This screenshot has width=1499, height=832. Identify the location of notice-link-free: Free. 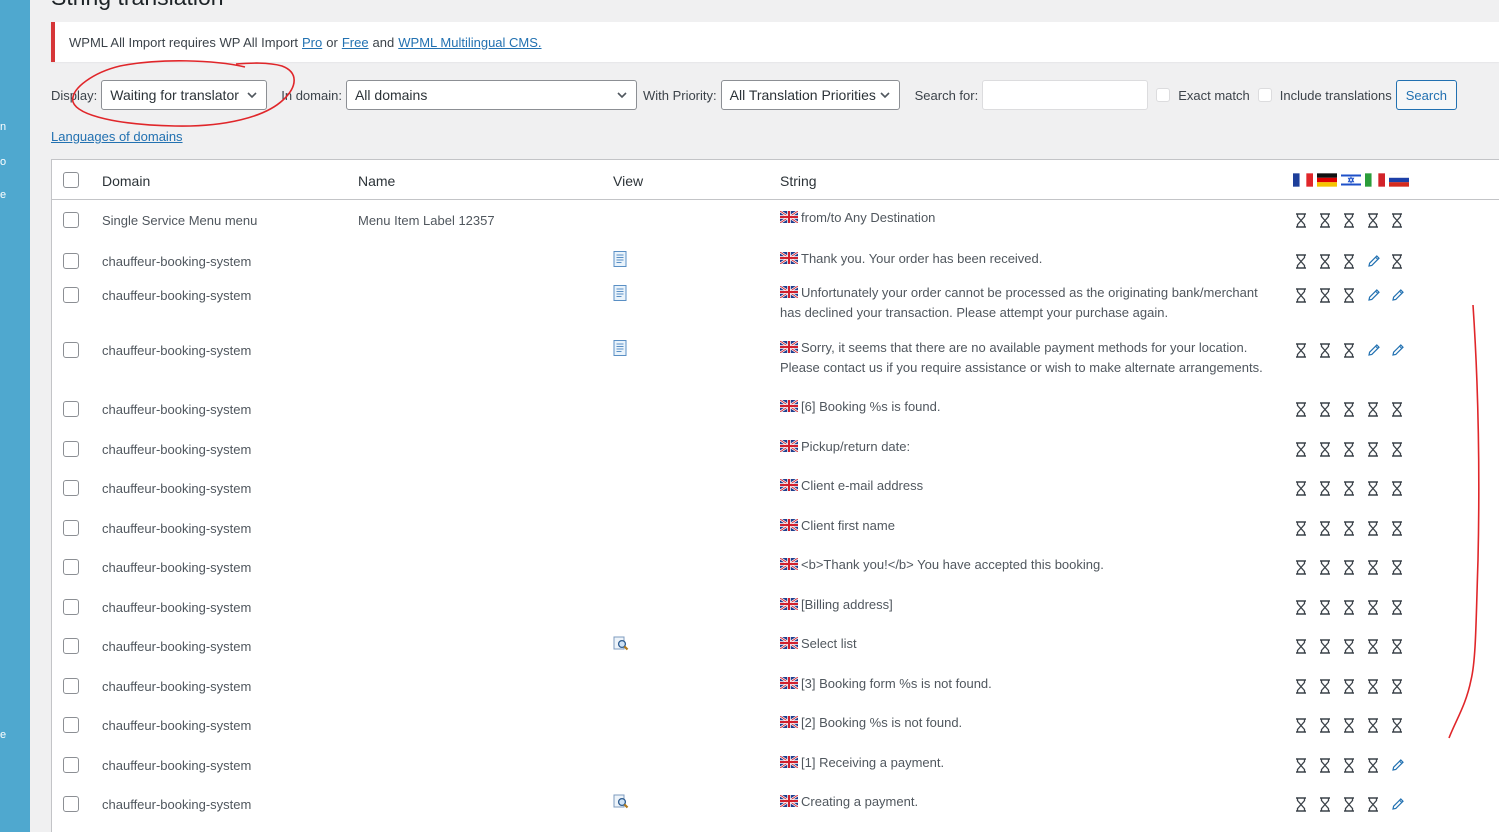
(355, 42).